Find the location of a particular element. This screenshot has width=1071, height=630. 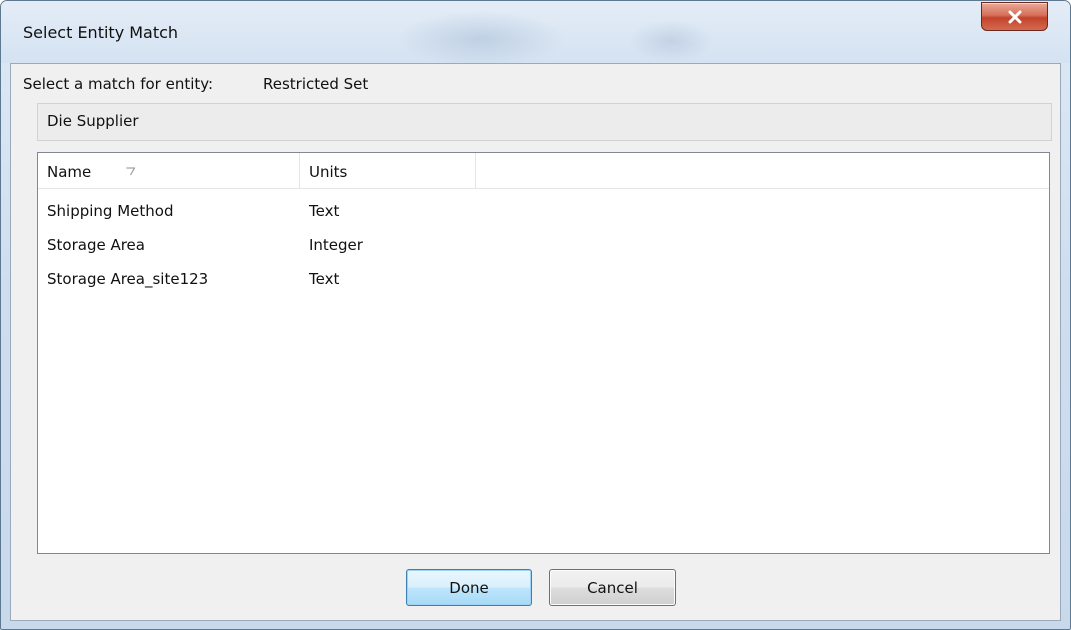

cell-units: Integer is located at coordinates (336, 245).